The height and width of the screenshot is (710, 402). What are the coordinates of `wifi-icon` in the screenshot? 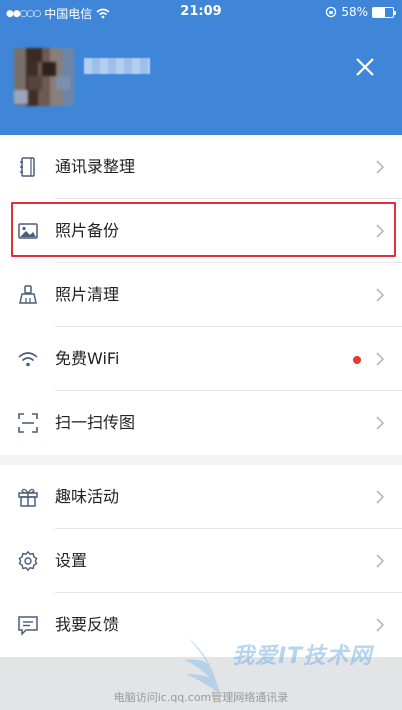 It's located at (28, 359).